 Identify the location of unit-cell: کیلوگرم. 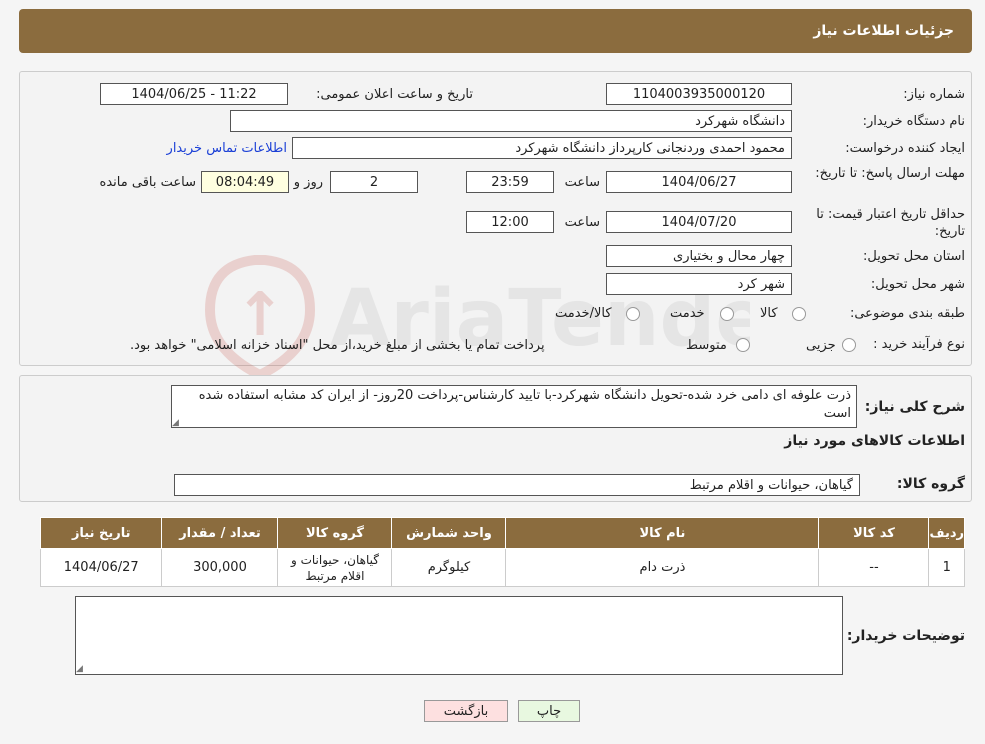
(449, 567).